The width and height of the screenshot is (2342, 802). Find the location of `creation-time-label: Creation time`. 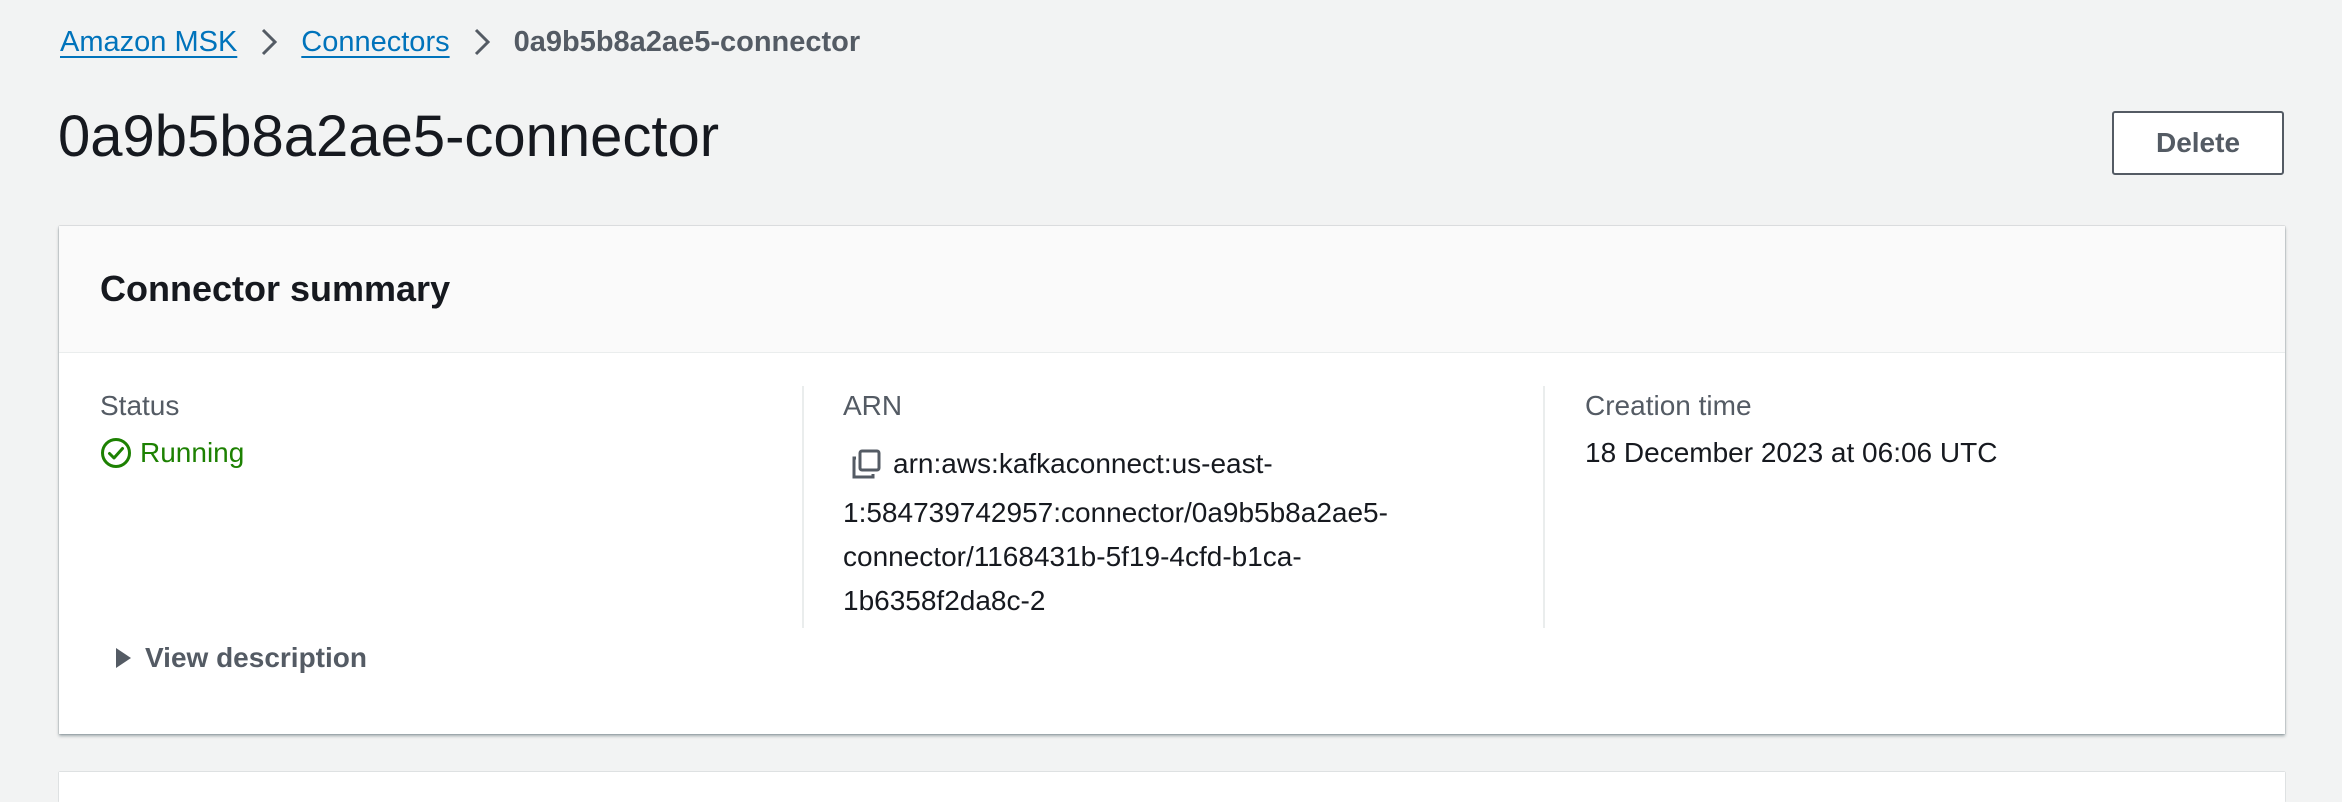

creation-time-label: Creation time is located at coordinates (1668, 405).